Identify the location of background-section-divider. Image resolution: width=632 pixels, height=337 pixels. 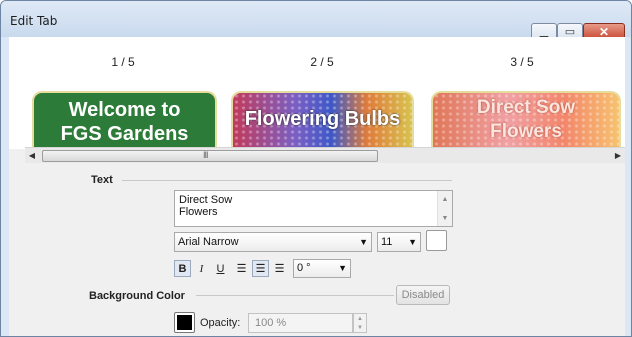
(295, 295).